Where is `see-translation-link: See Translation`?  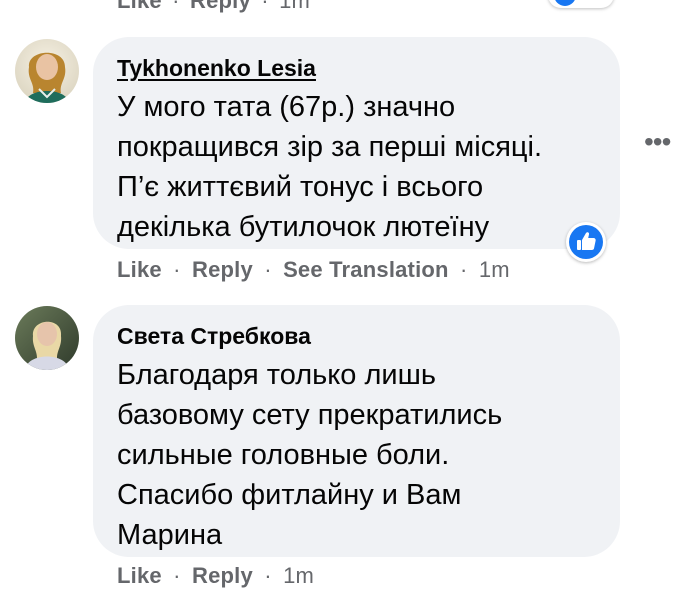
see-translation-link: See Translation is located at coordinates (366, 269).